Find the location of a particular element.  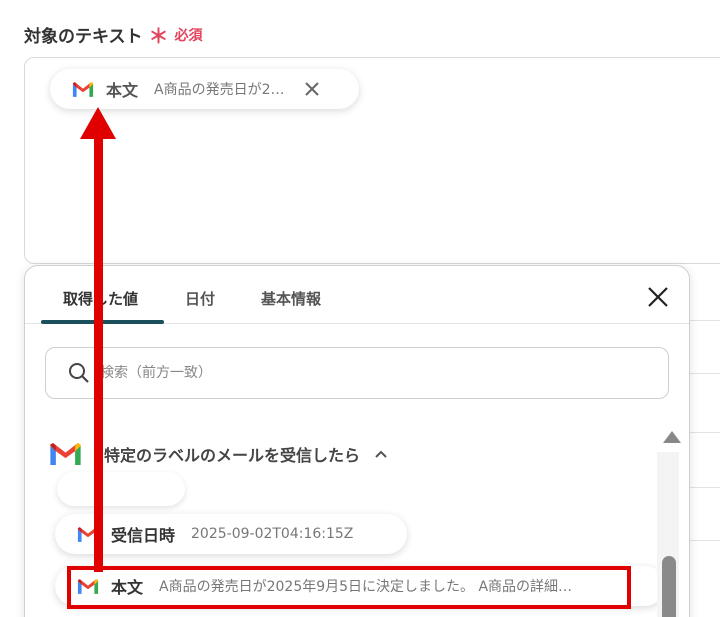

annotation-highlight-box is located at coordinates (349, 587).